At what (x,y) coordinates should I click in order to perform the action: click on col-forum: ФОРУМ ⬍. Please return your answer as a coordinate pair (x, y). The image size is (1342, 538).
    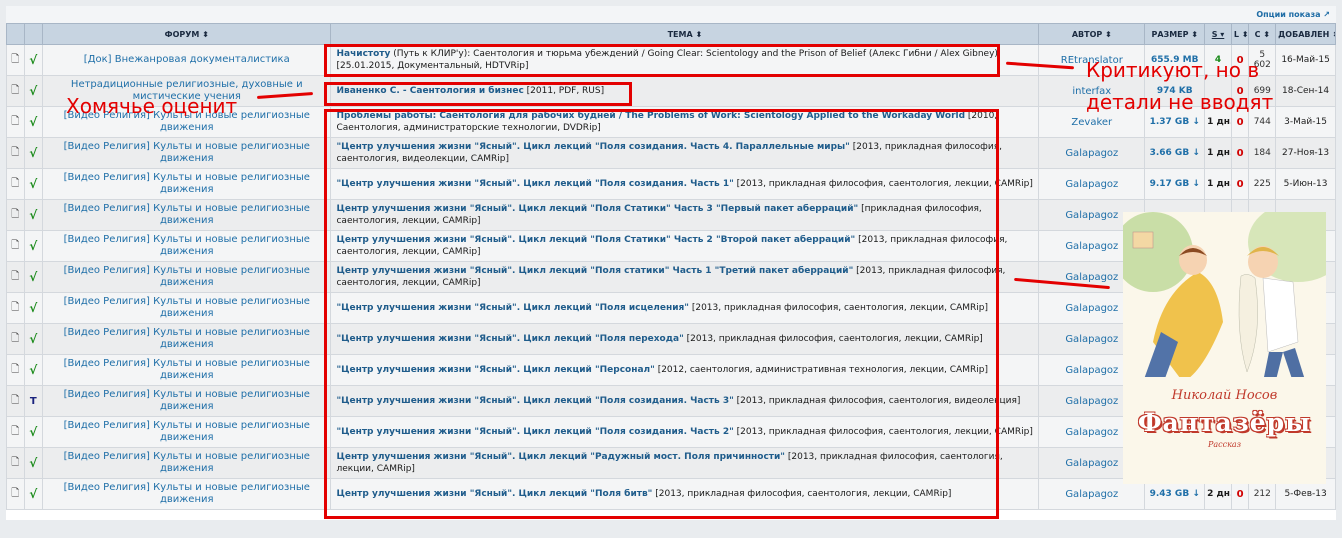
    Looking at the image, I should click on (187, 34).